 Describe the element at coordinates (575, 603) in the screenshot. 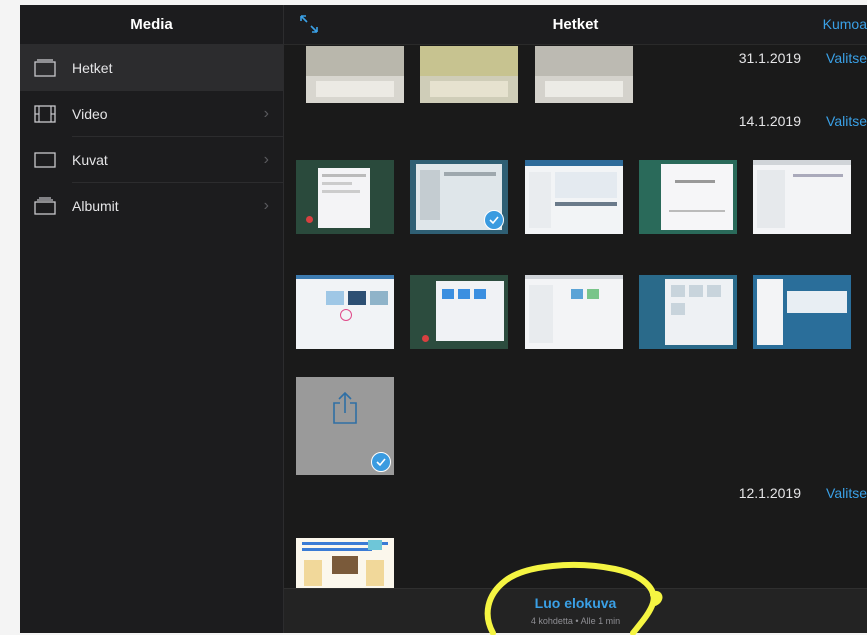

I see `create-movie-button: Luo elokuva` at that location.